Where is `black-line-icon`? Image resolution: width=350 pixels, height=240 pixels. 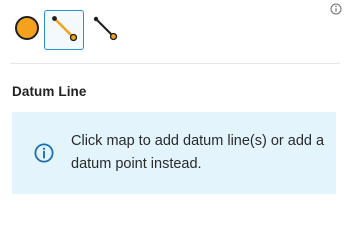 black-line-icon is located at coordinates (105, 30).